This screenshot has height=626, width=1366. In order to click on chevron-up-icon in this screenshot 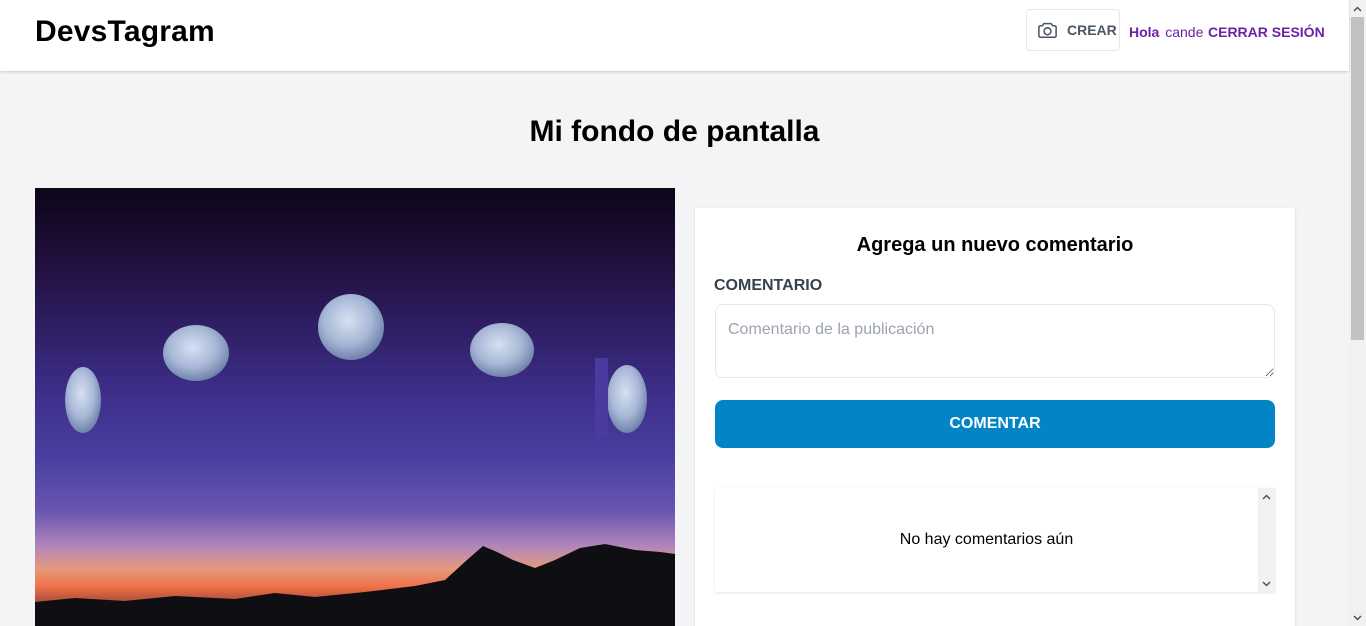, I will do `click(1266, 496)`.